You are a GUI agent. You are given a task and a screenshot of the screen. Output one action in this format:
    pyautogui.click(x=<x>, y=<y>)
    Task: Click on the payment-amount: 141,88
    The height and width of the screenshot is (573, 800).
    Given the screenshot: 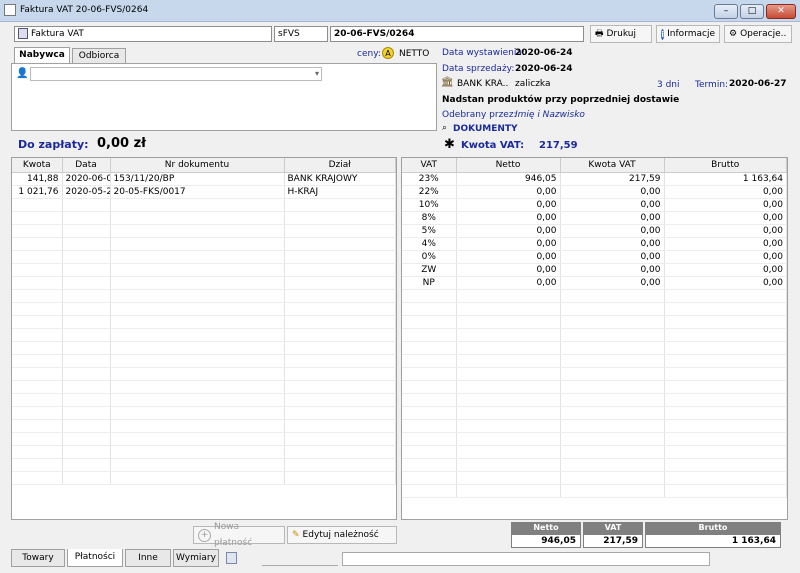 What is the action you would take?
    pyautogui.click(x=37, y=179)
    